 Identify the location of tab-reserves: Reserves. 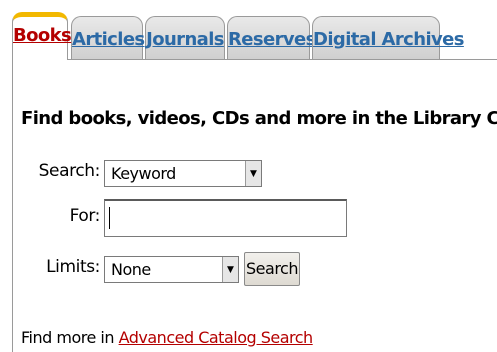
(271, 38).